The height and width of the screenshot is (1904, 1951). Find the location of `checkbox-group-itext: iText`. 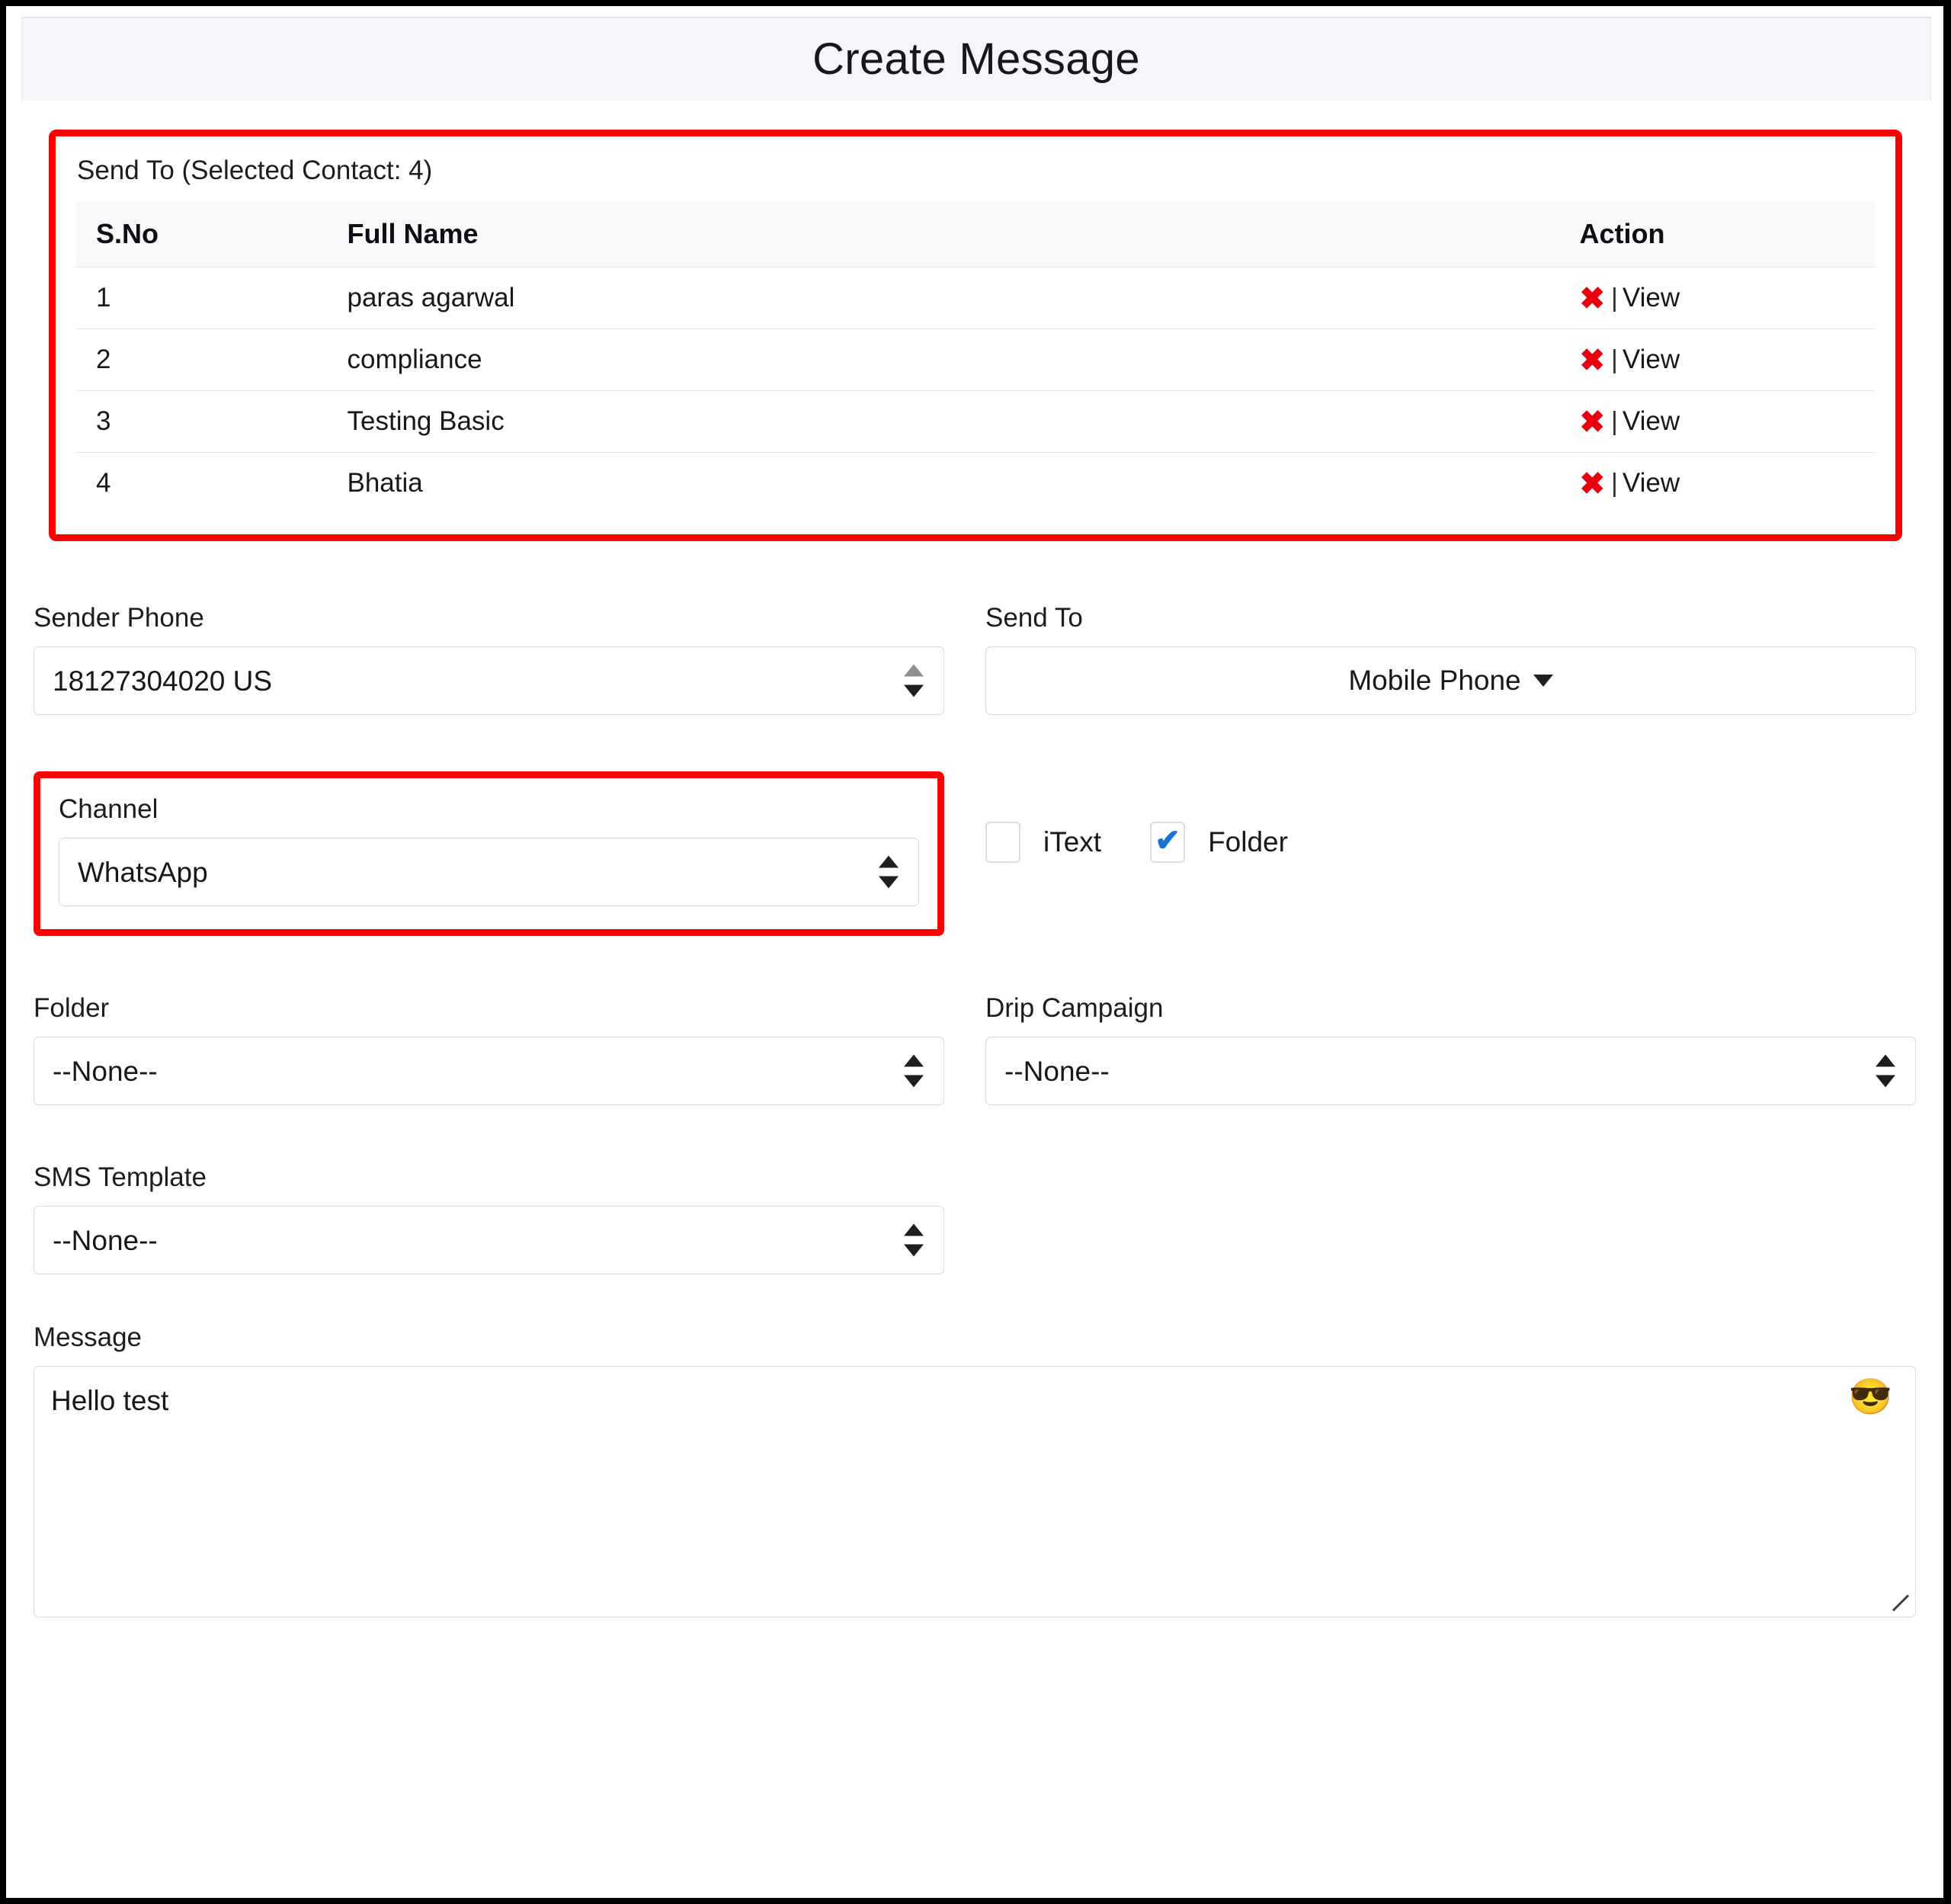

checkbox-group-itext: iText is located at coordinates (1043, 842).